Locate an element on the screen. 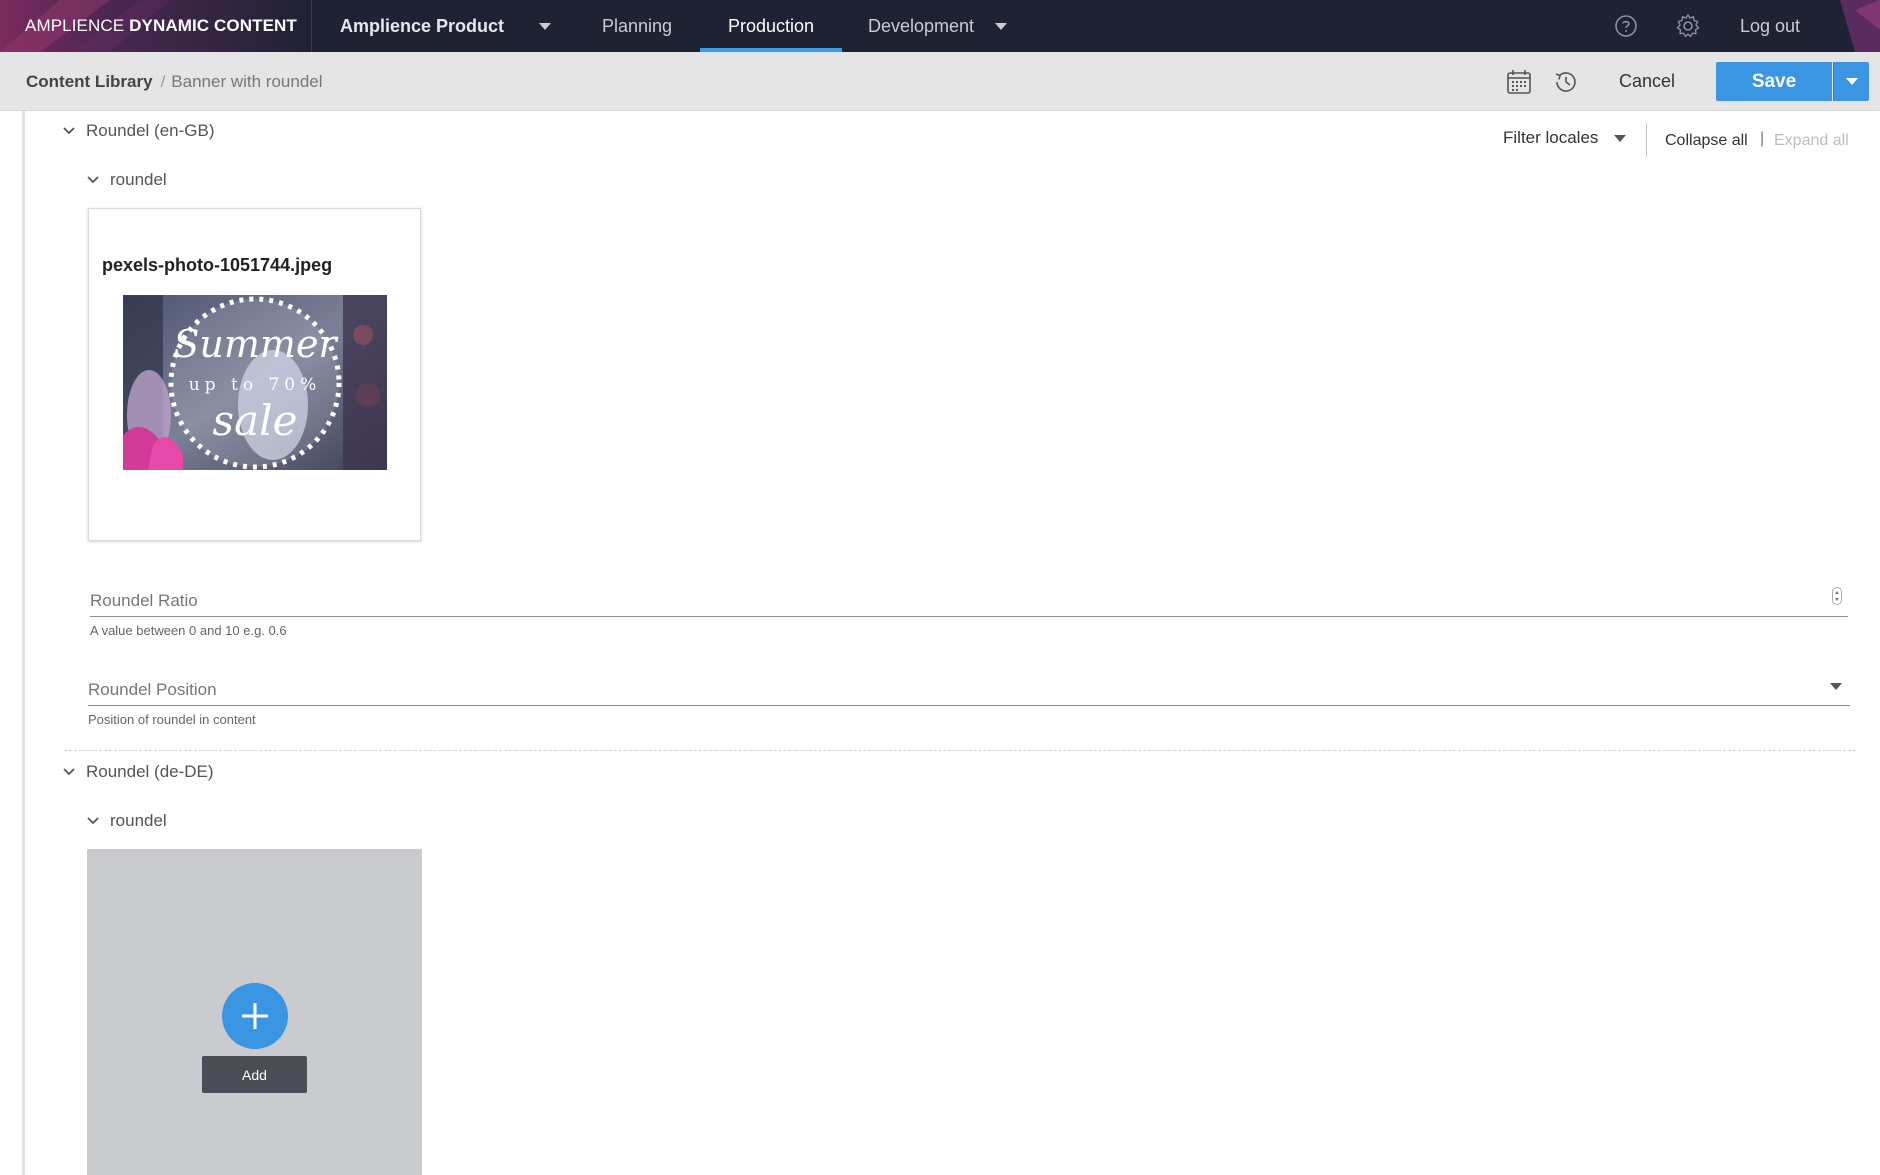 The width and height of the screenshot is (1880, 1175). roundel-ratio-help: A value between 0 and 10 e.g. 0.6 is located at coordinates (188, 630).